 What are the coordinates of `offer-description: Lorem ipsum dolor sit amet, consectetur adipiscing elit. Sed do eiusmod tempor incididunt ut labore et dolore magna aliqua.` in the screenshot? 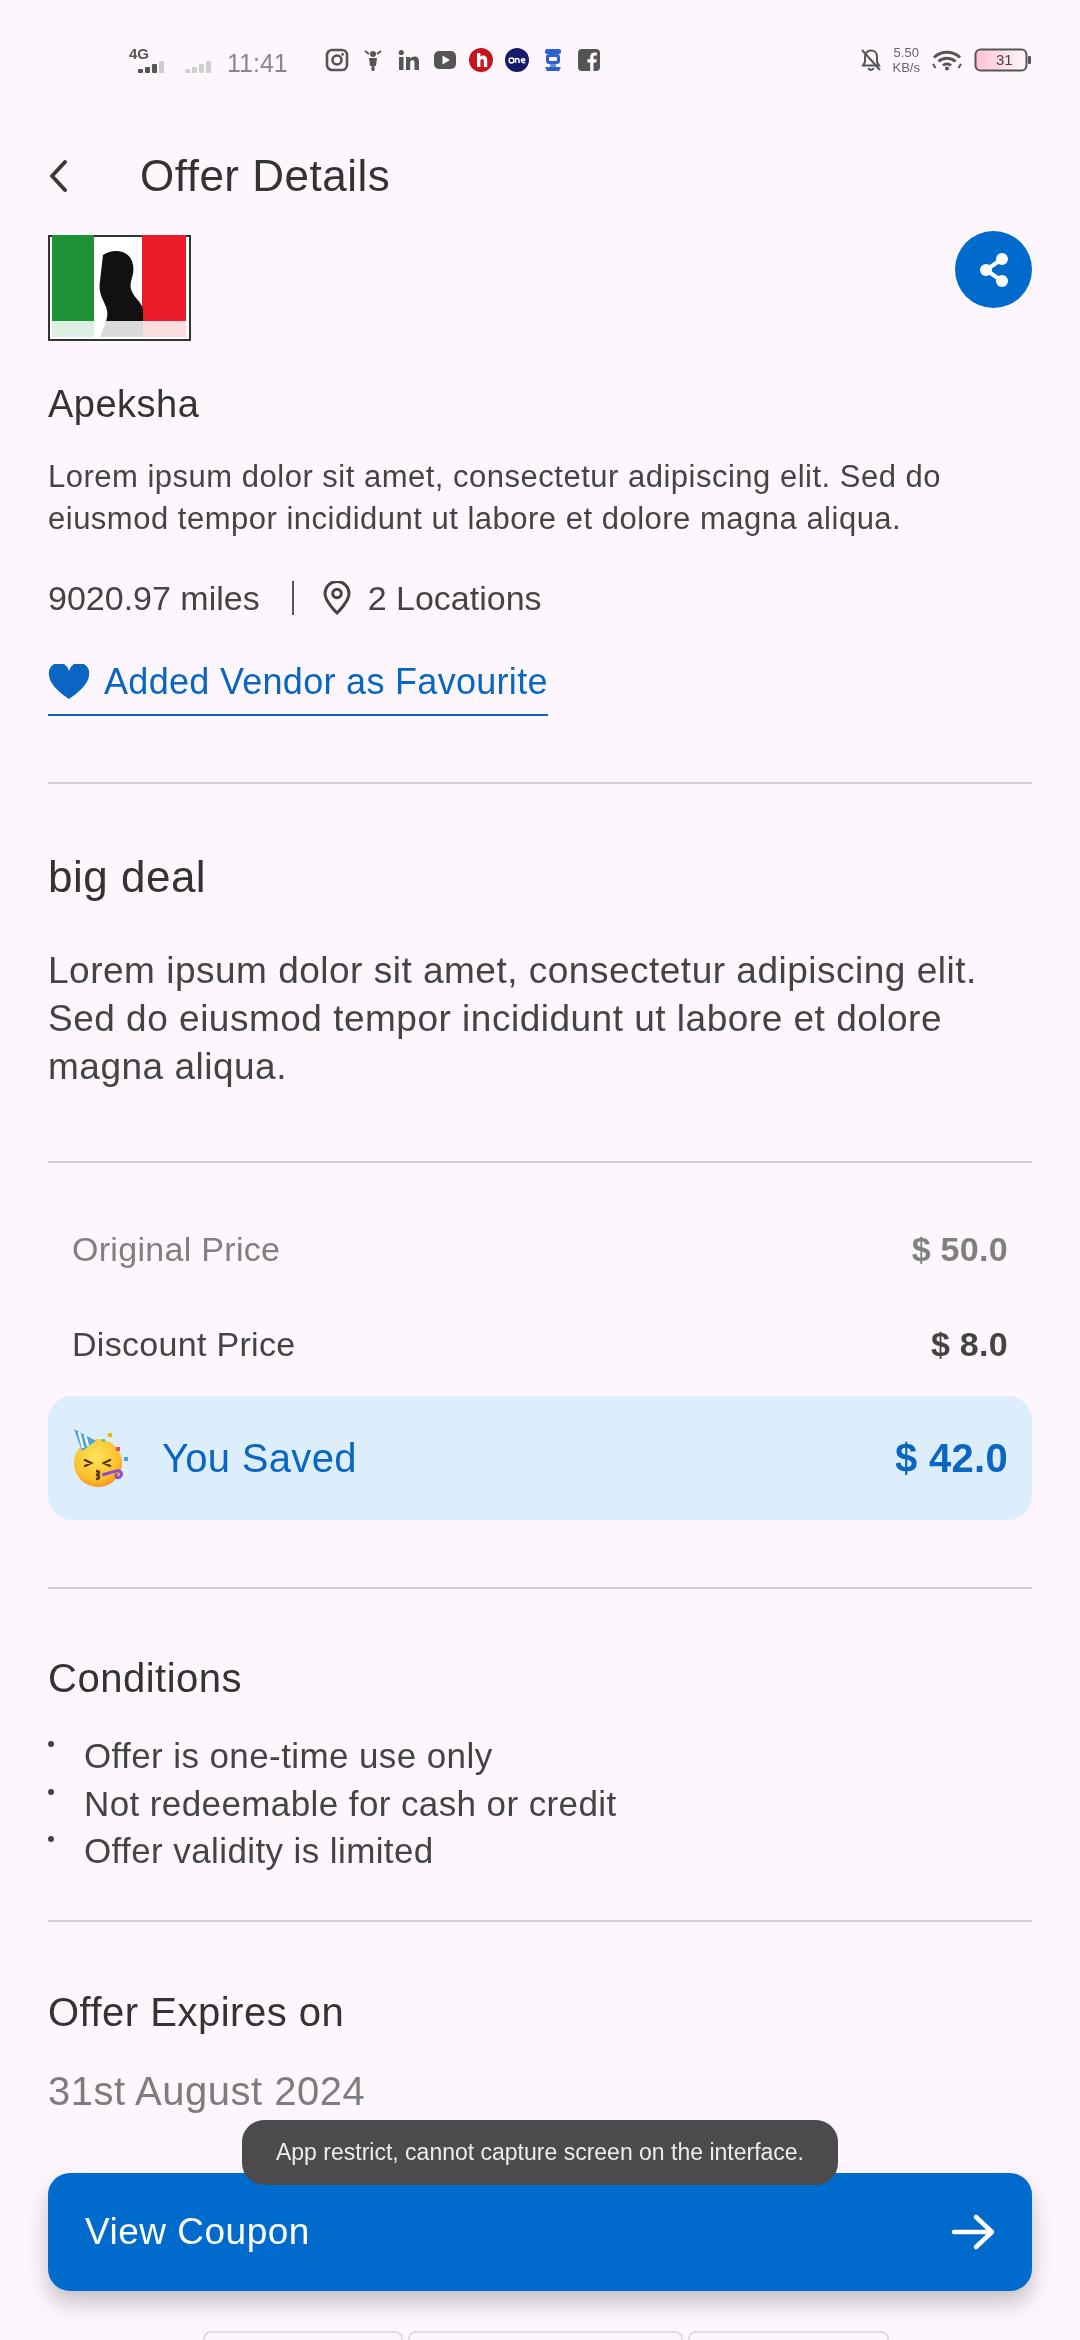 It's located at (513, 1019).